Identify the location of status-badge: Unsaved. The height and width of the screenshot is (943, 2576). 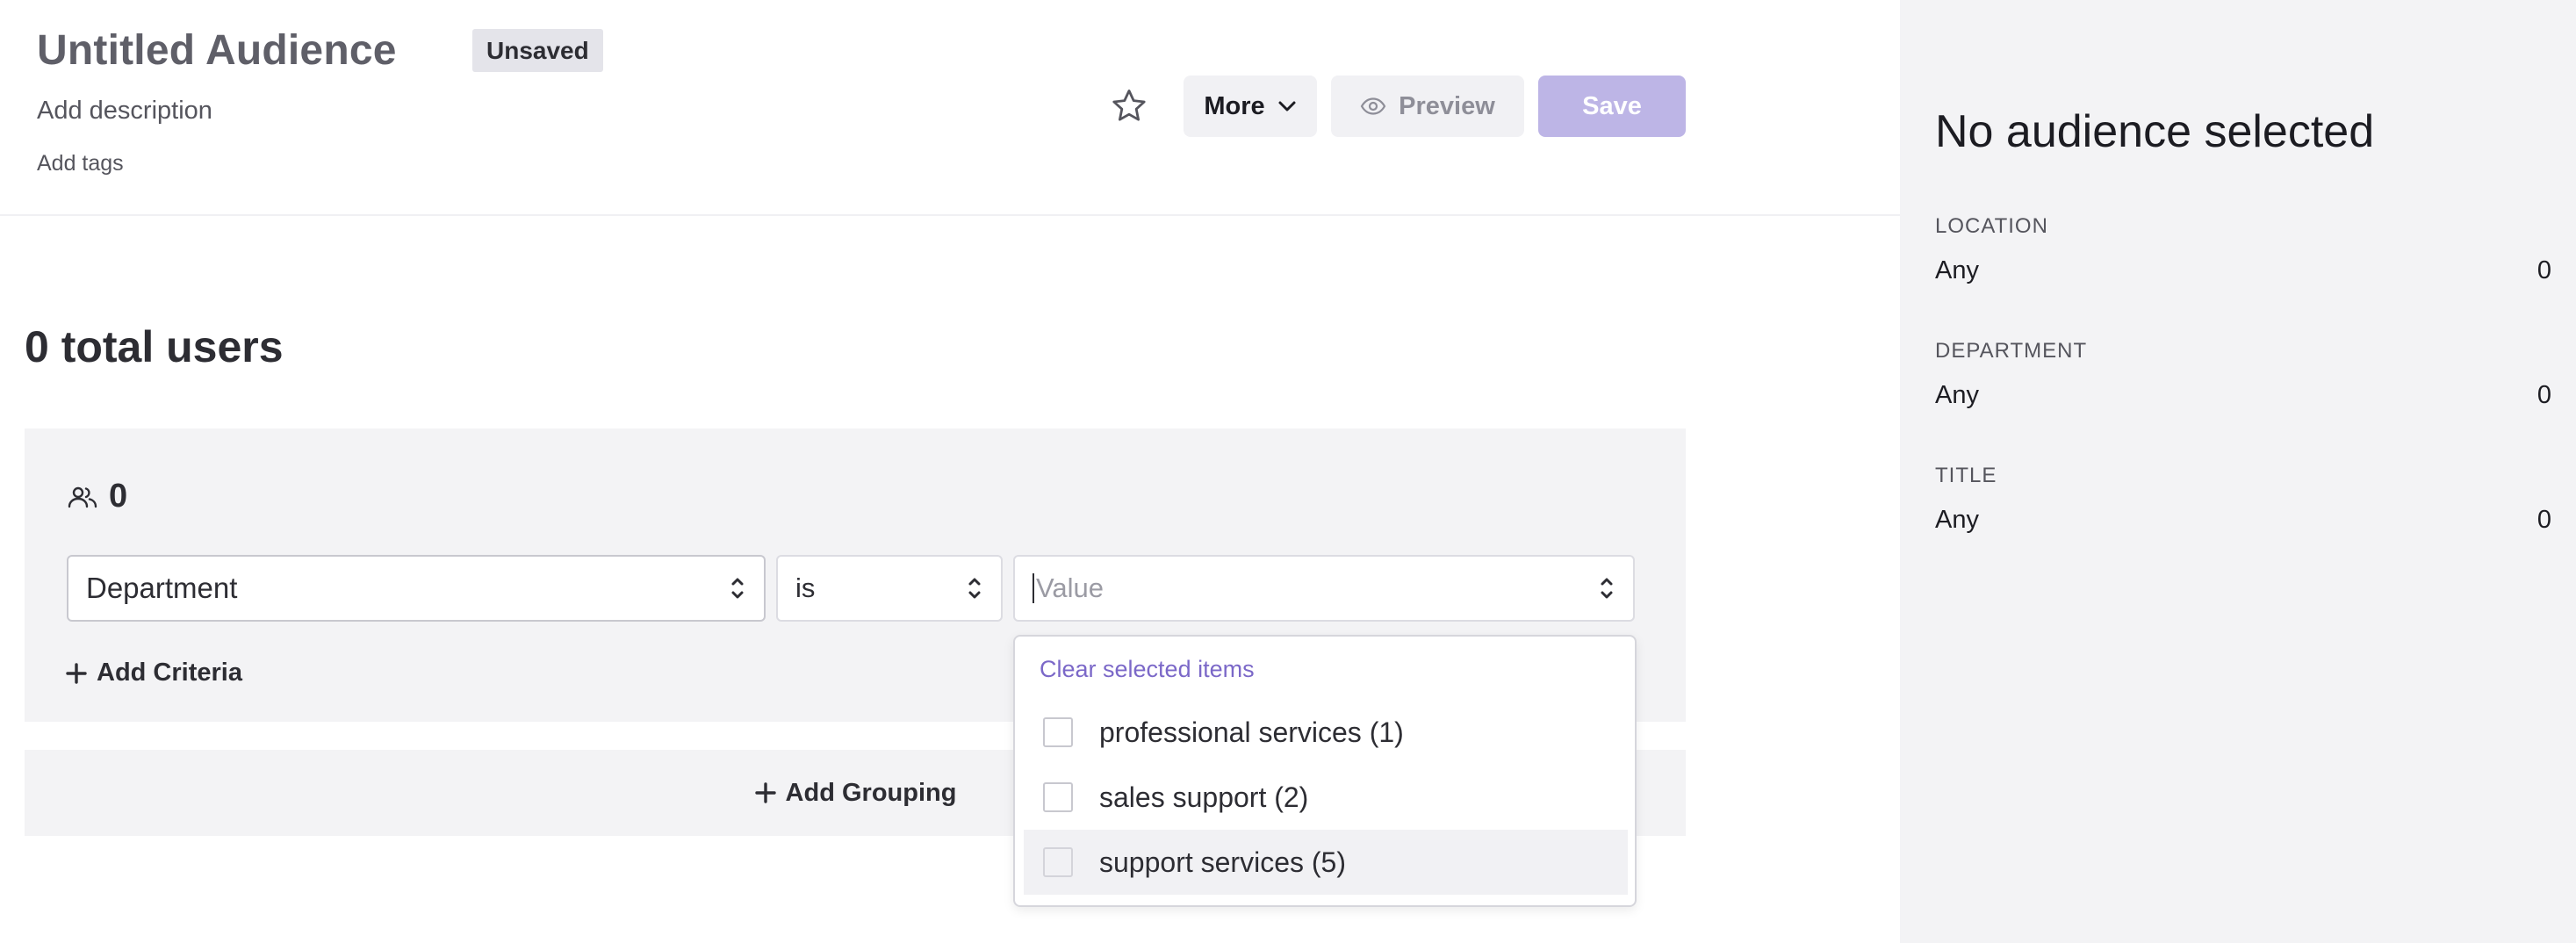
(537, 50).